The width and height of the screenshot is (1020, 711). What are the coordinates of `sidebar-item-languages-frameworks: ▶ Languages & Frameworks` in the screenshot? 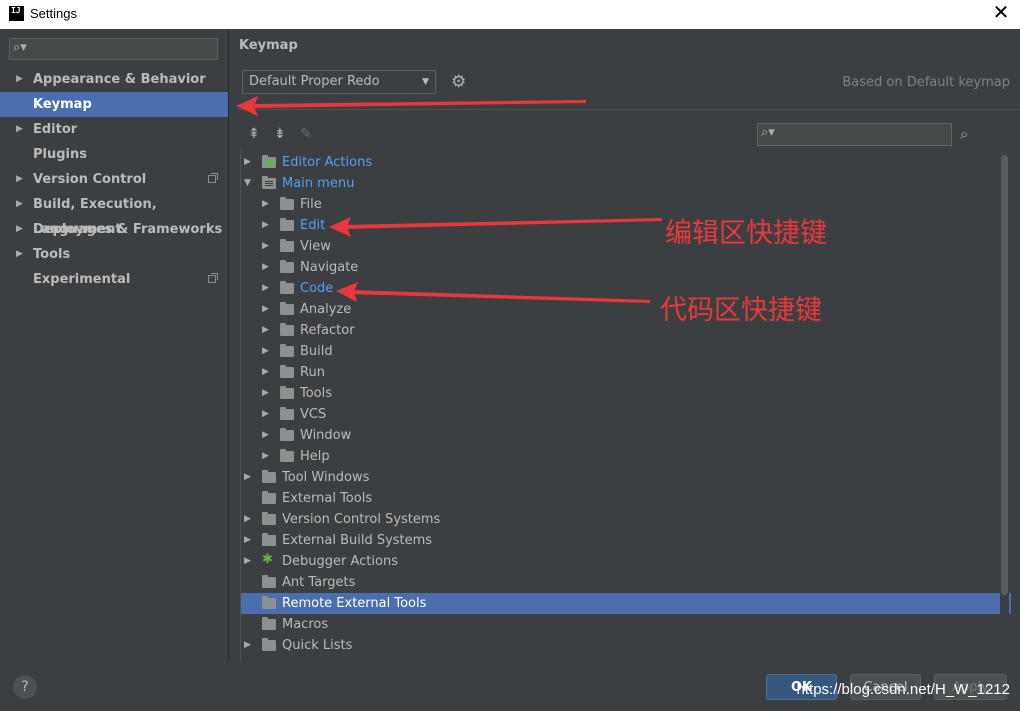 It's located at (114, 229).